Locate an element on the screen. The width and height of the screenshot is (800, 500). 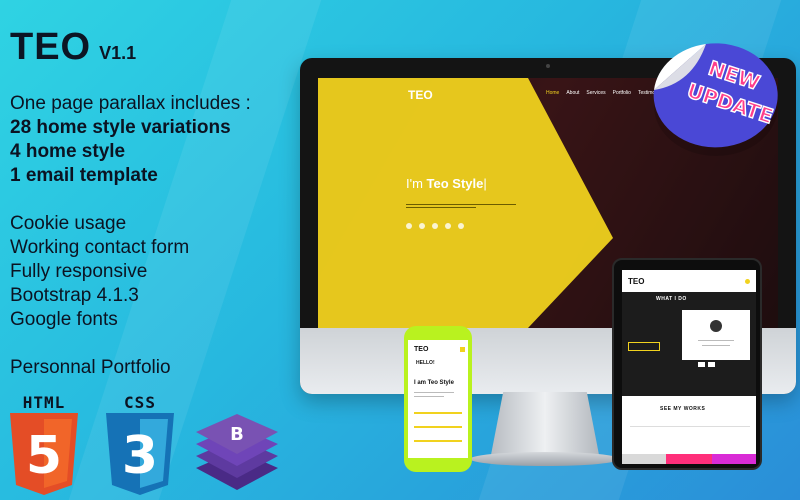
version-label: V1.1 is located at coordinates (118, 53).